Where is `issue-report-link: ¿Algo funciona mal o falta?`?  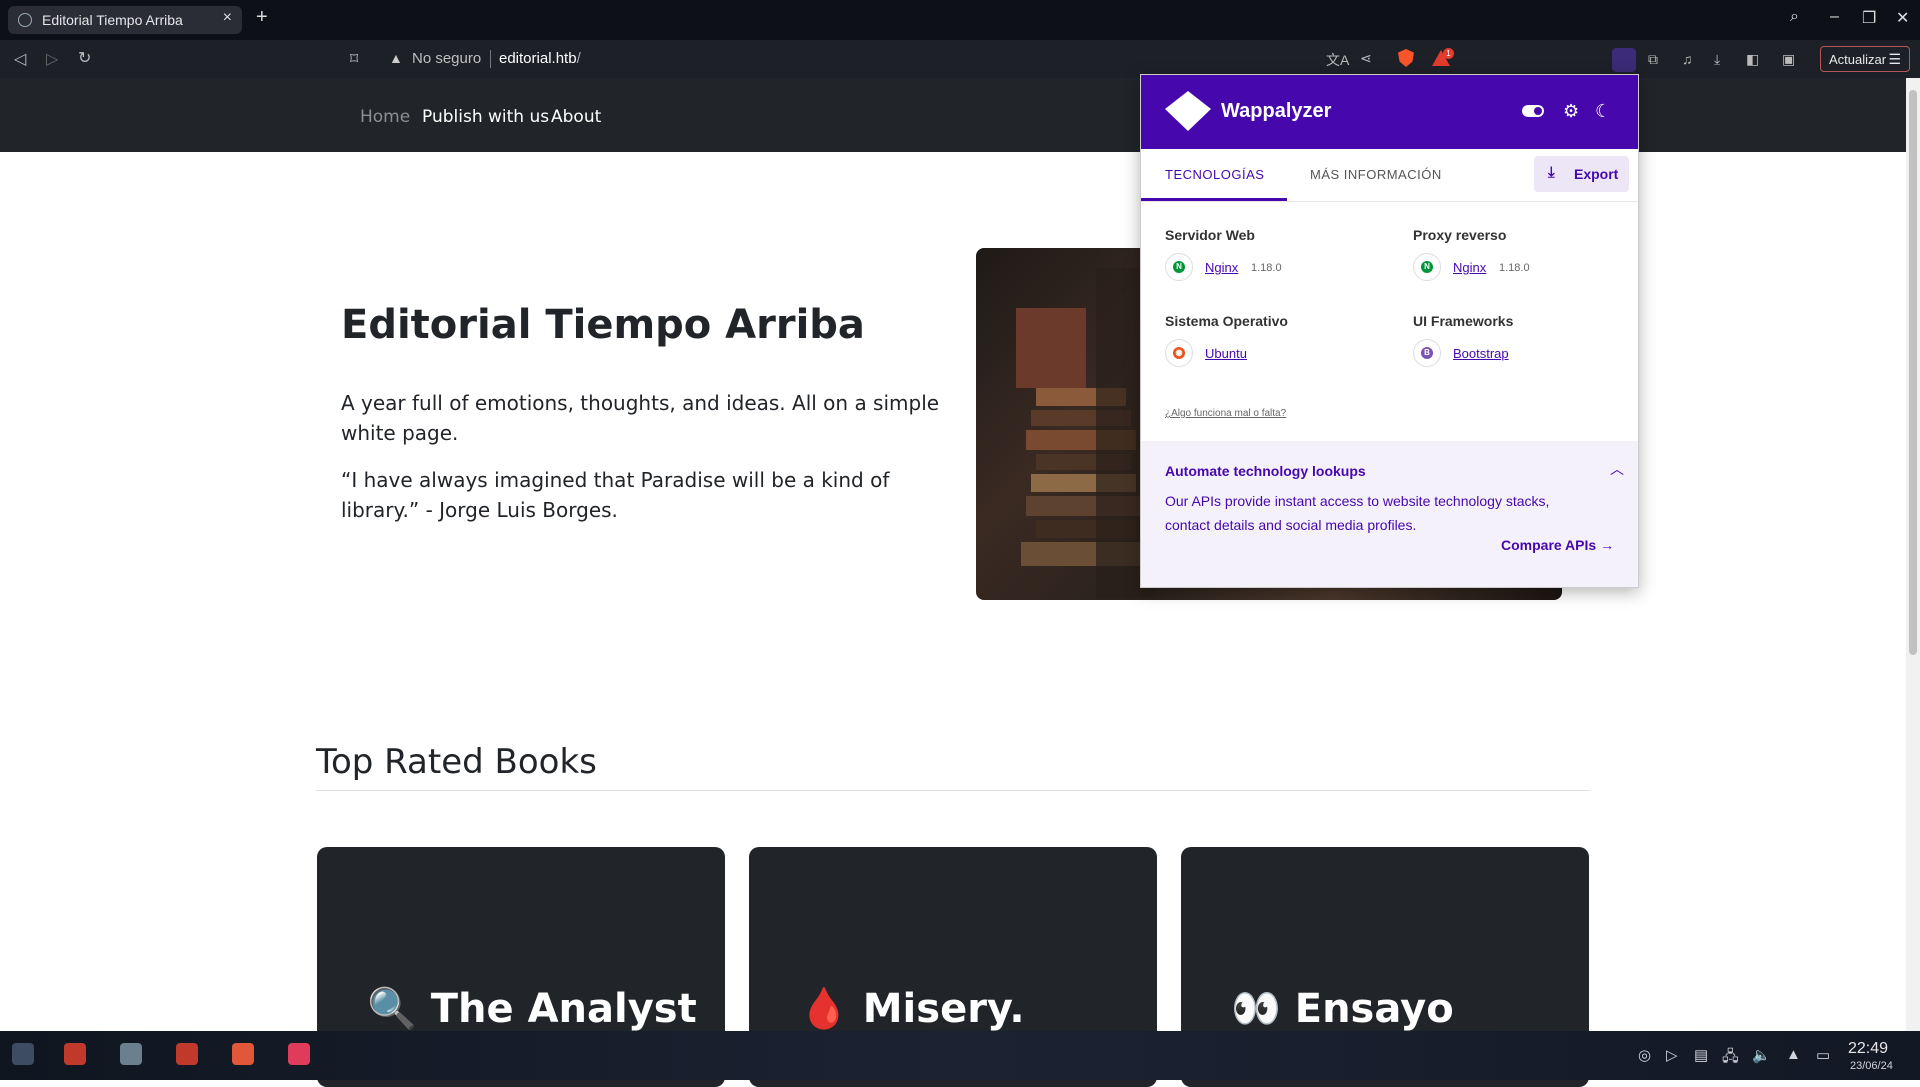
issue-report-link: ¿Algo funciona mal o falta? is located at coordinates (1225, 413).